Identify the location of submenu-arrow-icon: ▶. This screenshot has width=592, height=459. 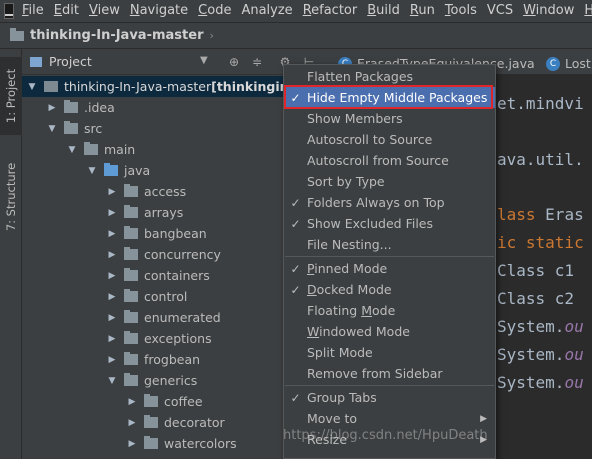
(483, 418).